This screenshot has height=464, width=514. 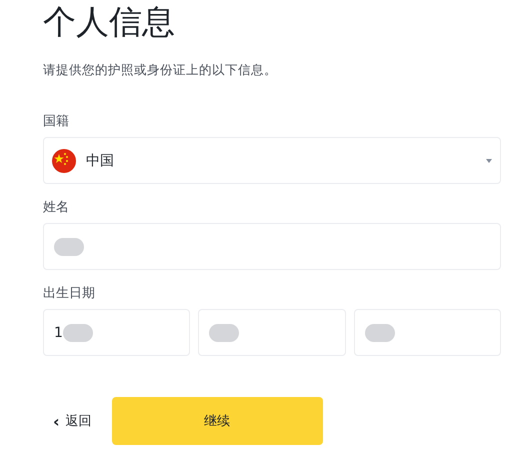 What do you see at coordinates (64, 160) in the screenshot?
I see `flag-icon` at bounding box center [64, 160].